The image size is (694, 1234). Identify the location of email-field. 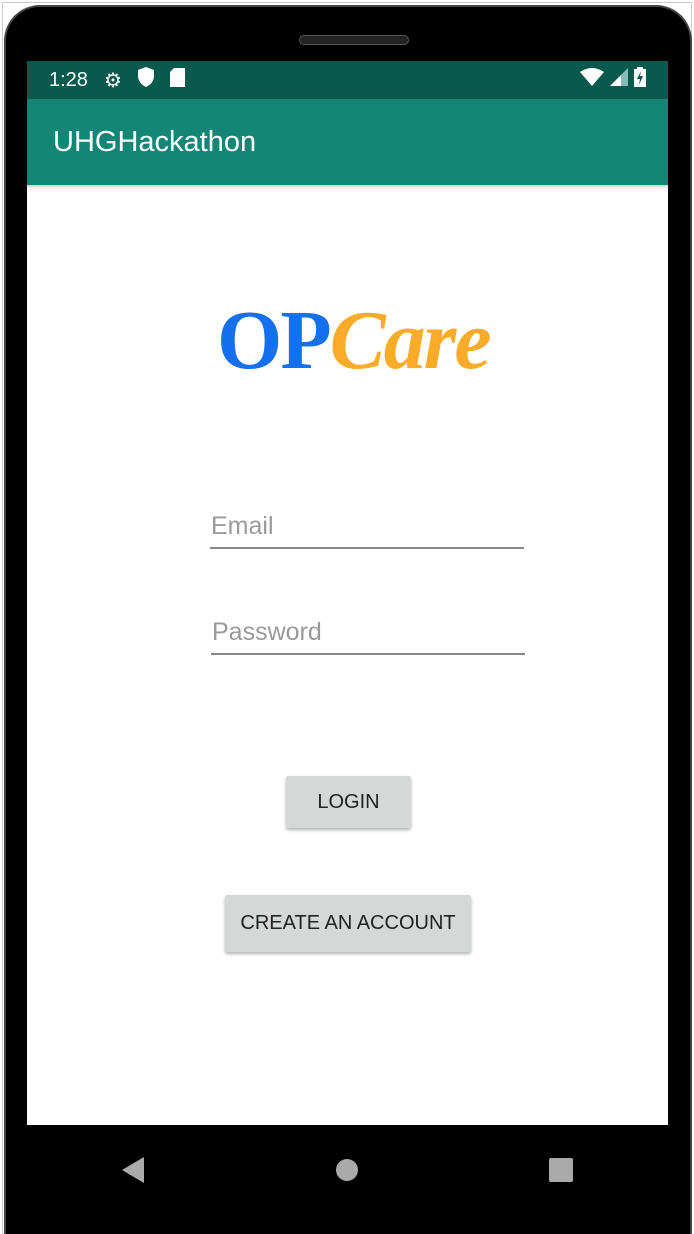
(367, 527).